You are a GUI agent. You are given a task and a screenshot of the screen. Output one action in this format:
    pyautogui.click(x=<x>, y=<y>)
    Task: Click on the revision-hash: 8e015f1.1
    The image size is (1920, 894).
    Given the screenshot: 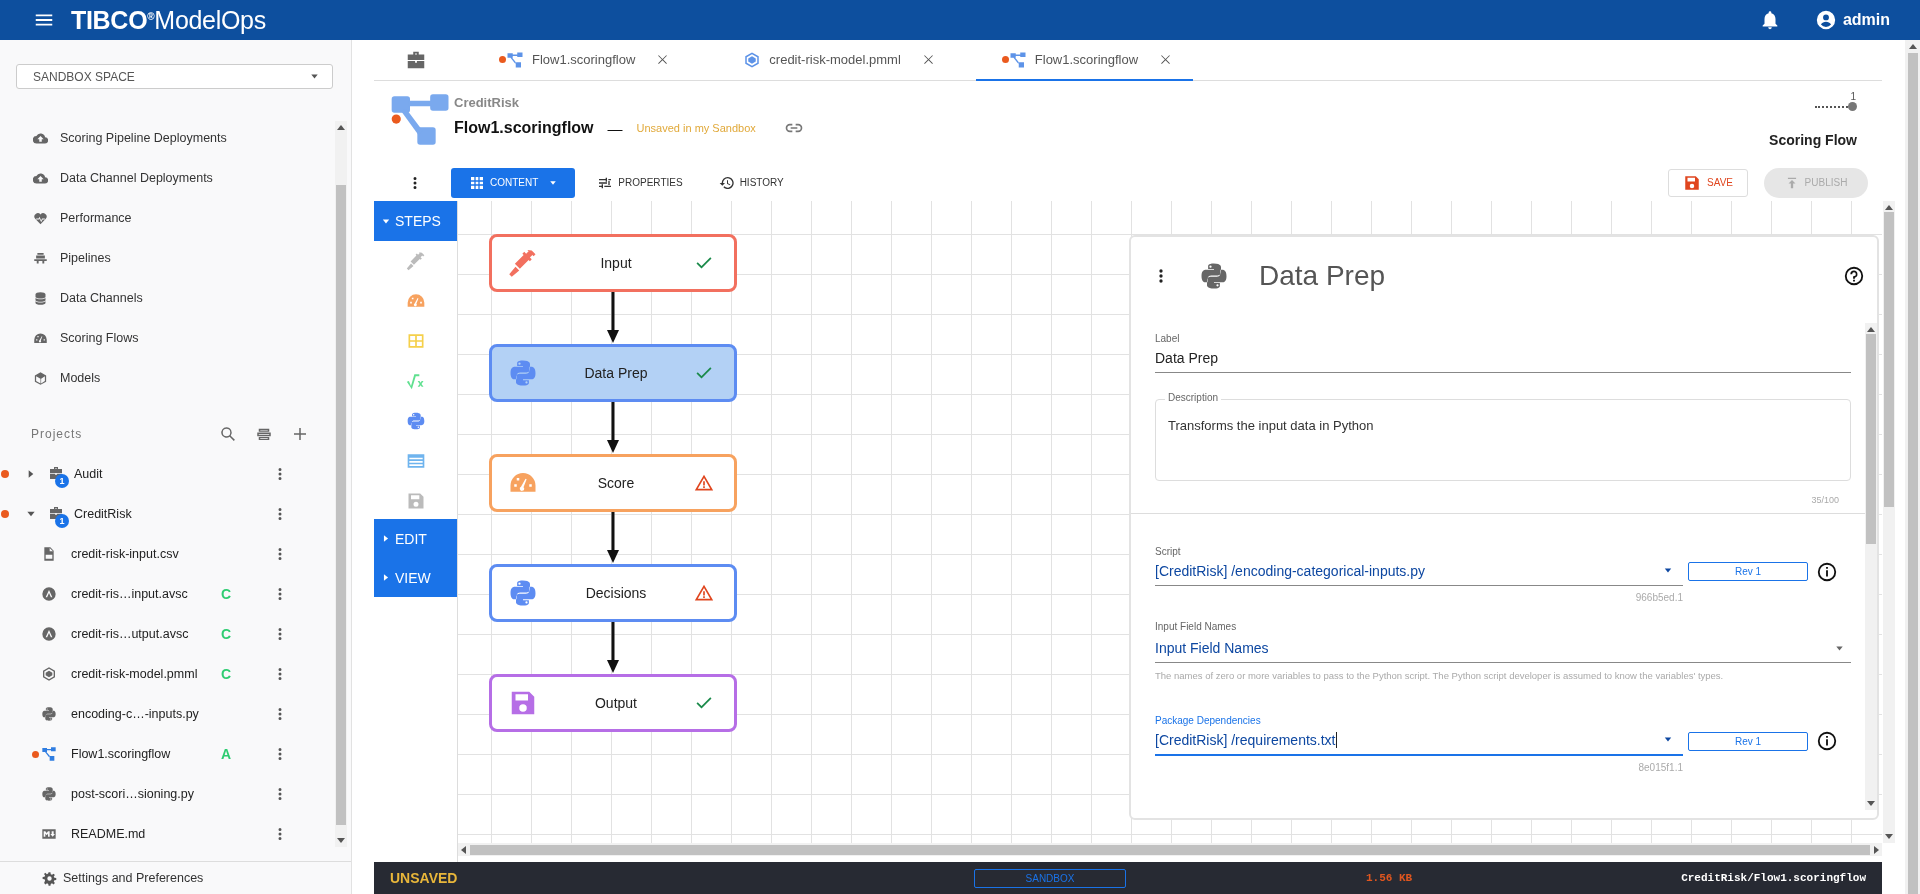 What is the action you would take?
    pyautogui.click(x=1660, y=767)
    